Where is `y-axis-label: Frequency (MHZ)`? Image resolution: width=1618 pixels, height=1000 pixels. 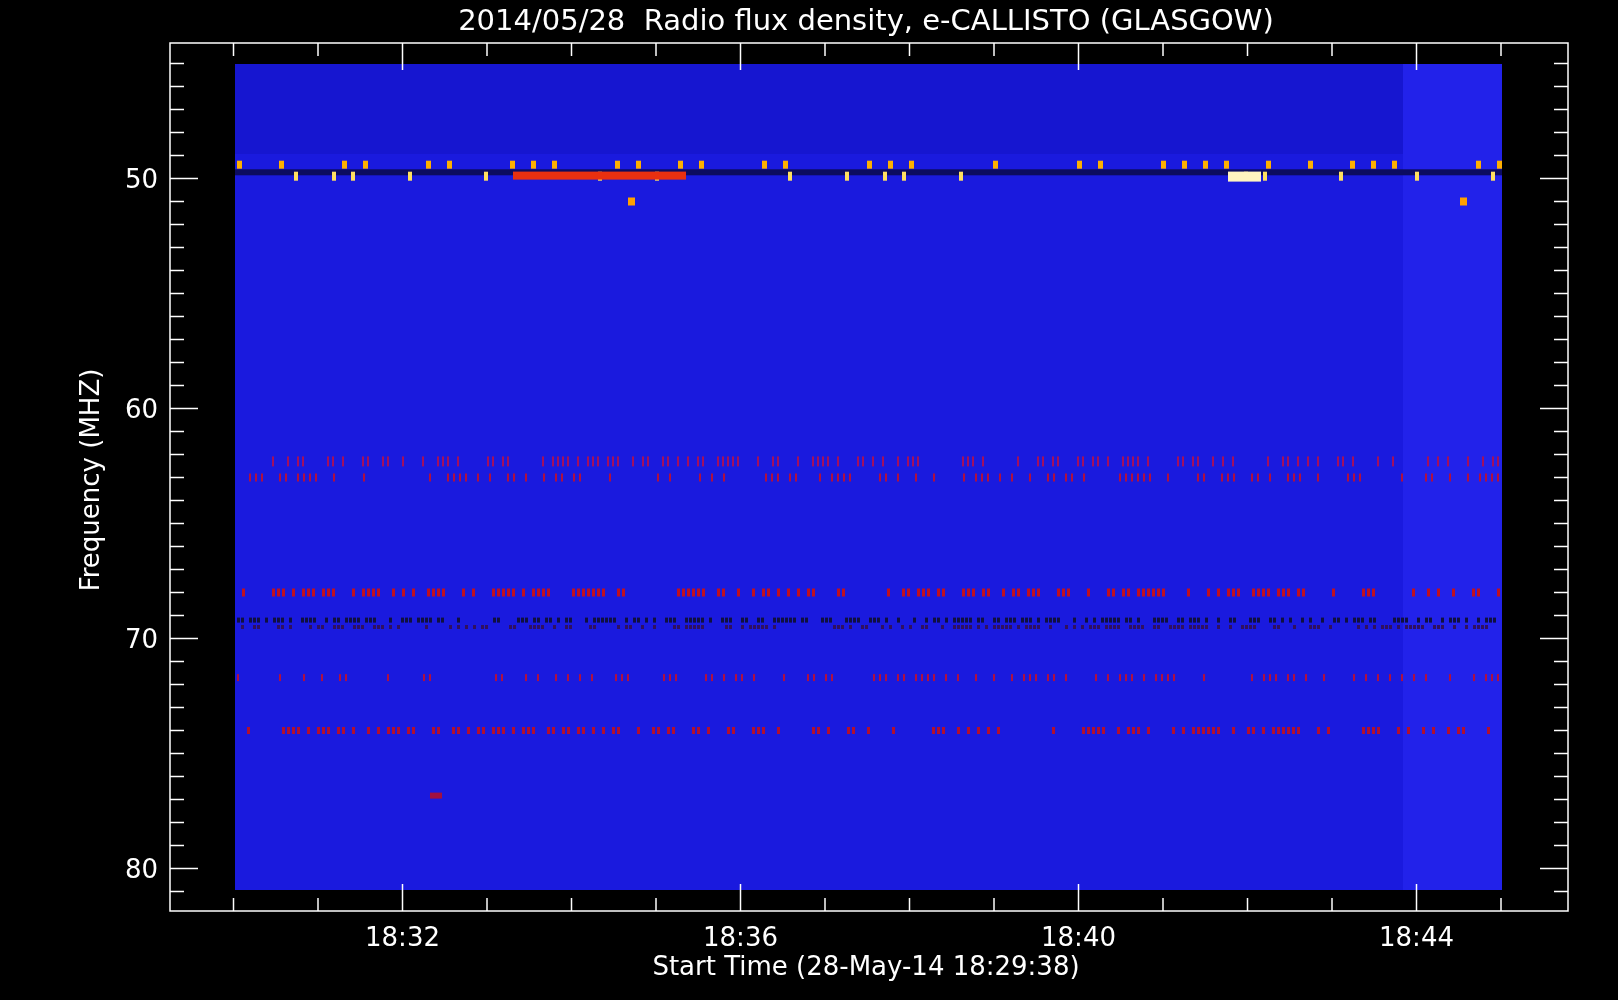
y-axis-label: Frequency (MHZ) is located at coordinates (90, 480).